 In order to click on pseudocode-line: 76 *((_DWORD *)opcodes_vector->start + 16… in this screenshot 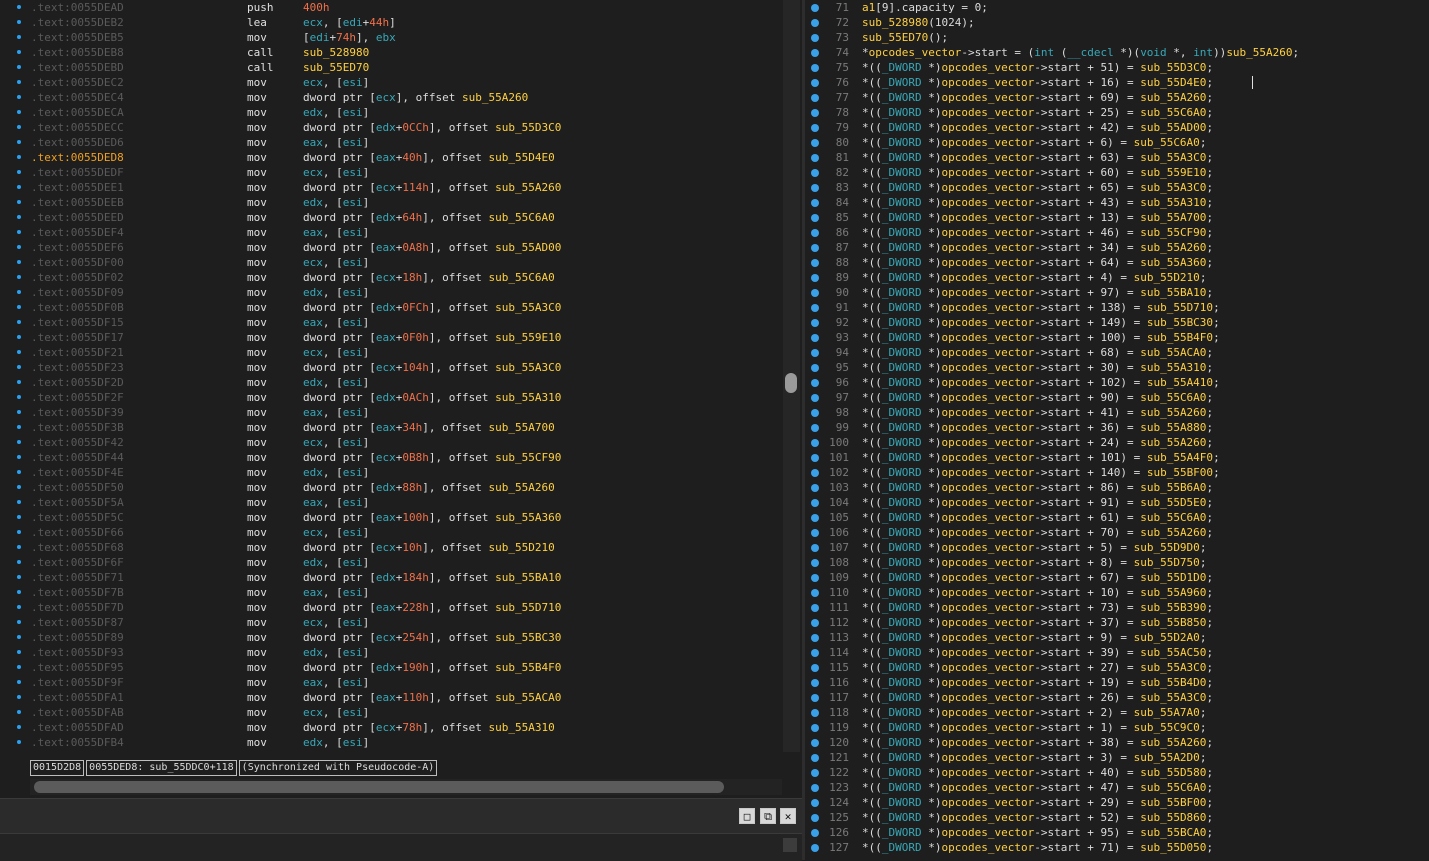, I will do `click(1117, 82)`.